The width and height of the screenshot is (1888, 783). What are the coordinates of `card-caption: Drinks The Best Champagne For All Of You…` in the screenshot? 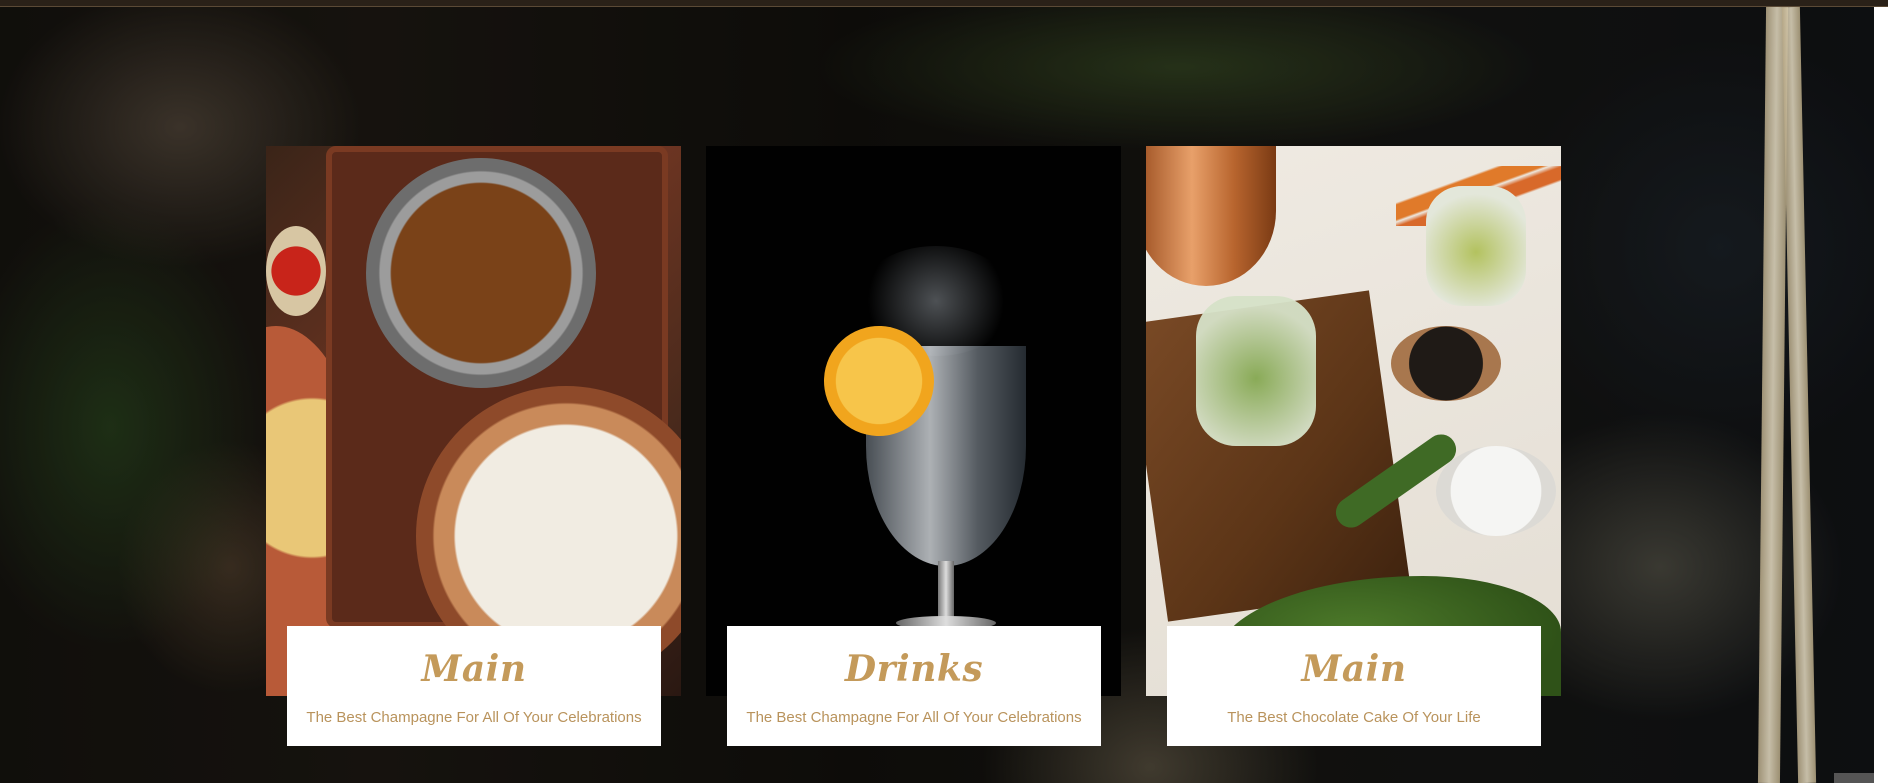 It's located at (914, 686).